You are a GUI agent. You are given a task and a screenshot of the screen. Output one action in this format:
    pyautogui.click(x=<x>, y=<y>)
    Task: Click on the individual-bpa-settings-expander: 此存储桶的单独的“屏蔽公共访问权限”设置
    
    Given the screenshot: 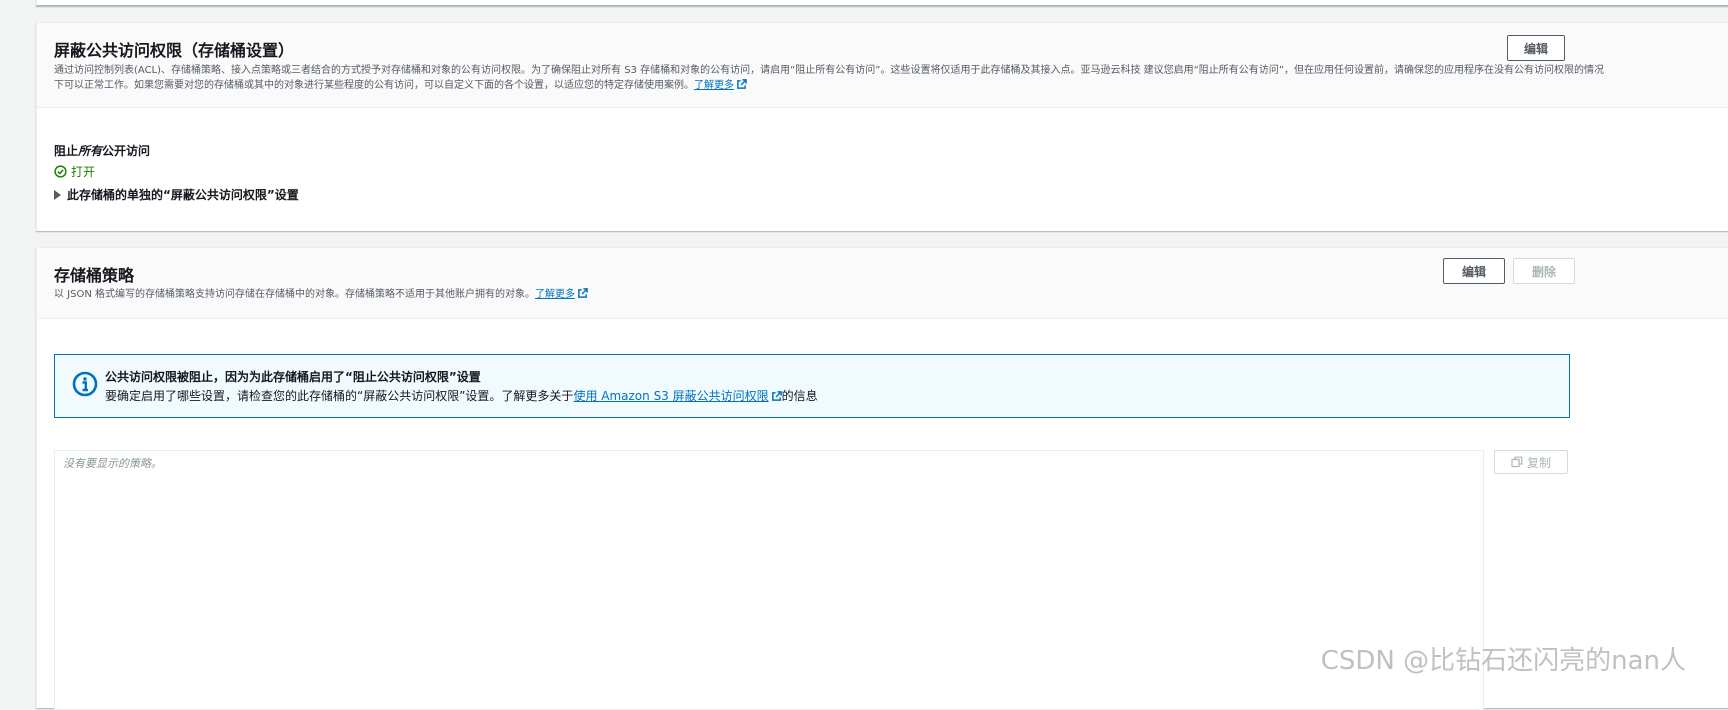 What is the action you would take?
    pyautogui.click(x=176, y=194)
    